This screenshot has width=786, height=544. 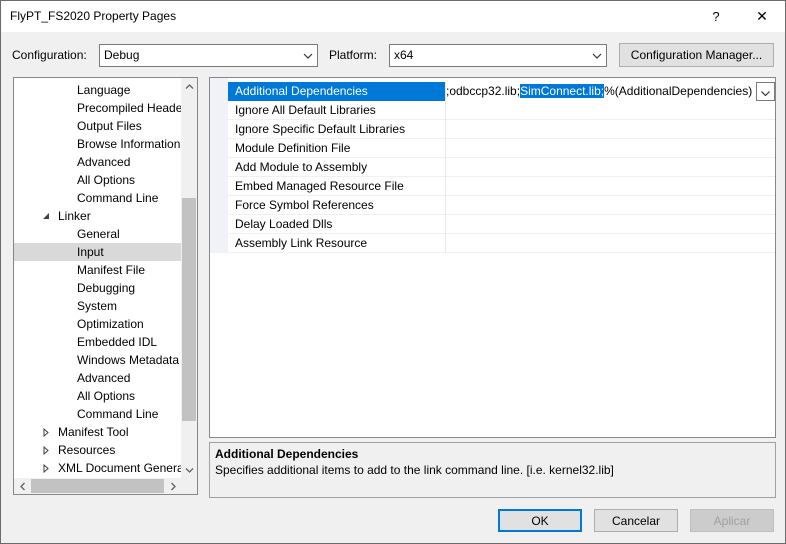 I want to click on tree-item-label: Output Files, so click(x=109, y=126).